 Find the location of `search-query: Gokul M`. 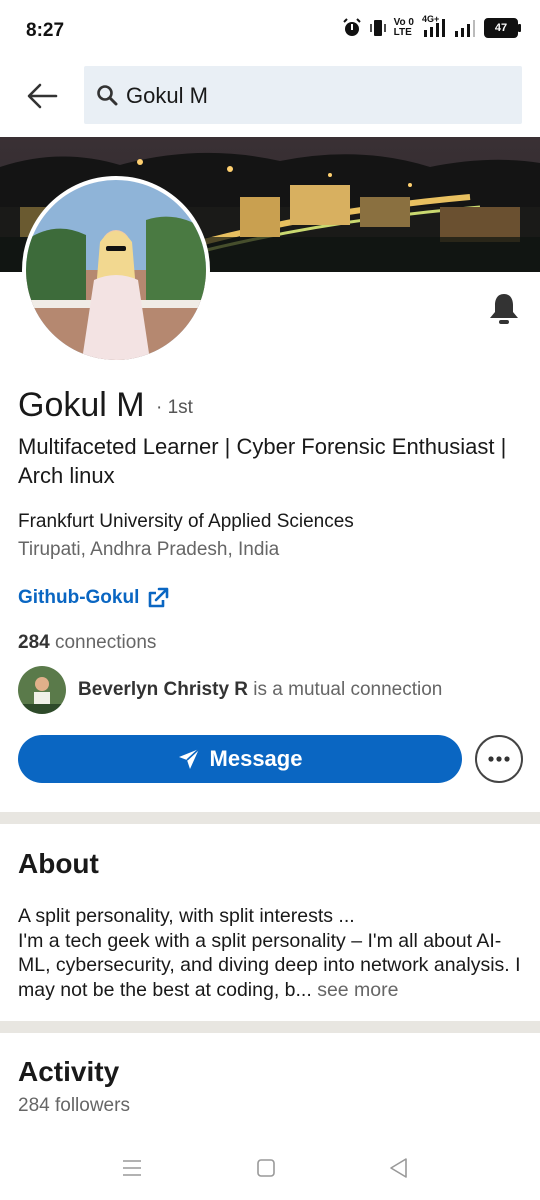

search-query: Gokul M is located at coordinates (167, 96).